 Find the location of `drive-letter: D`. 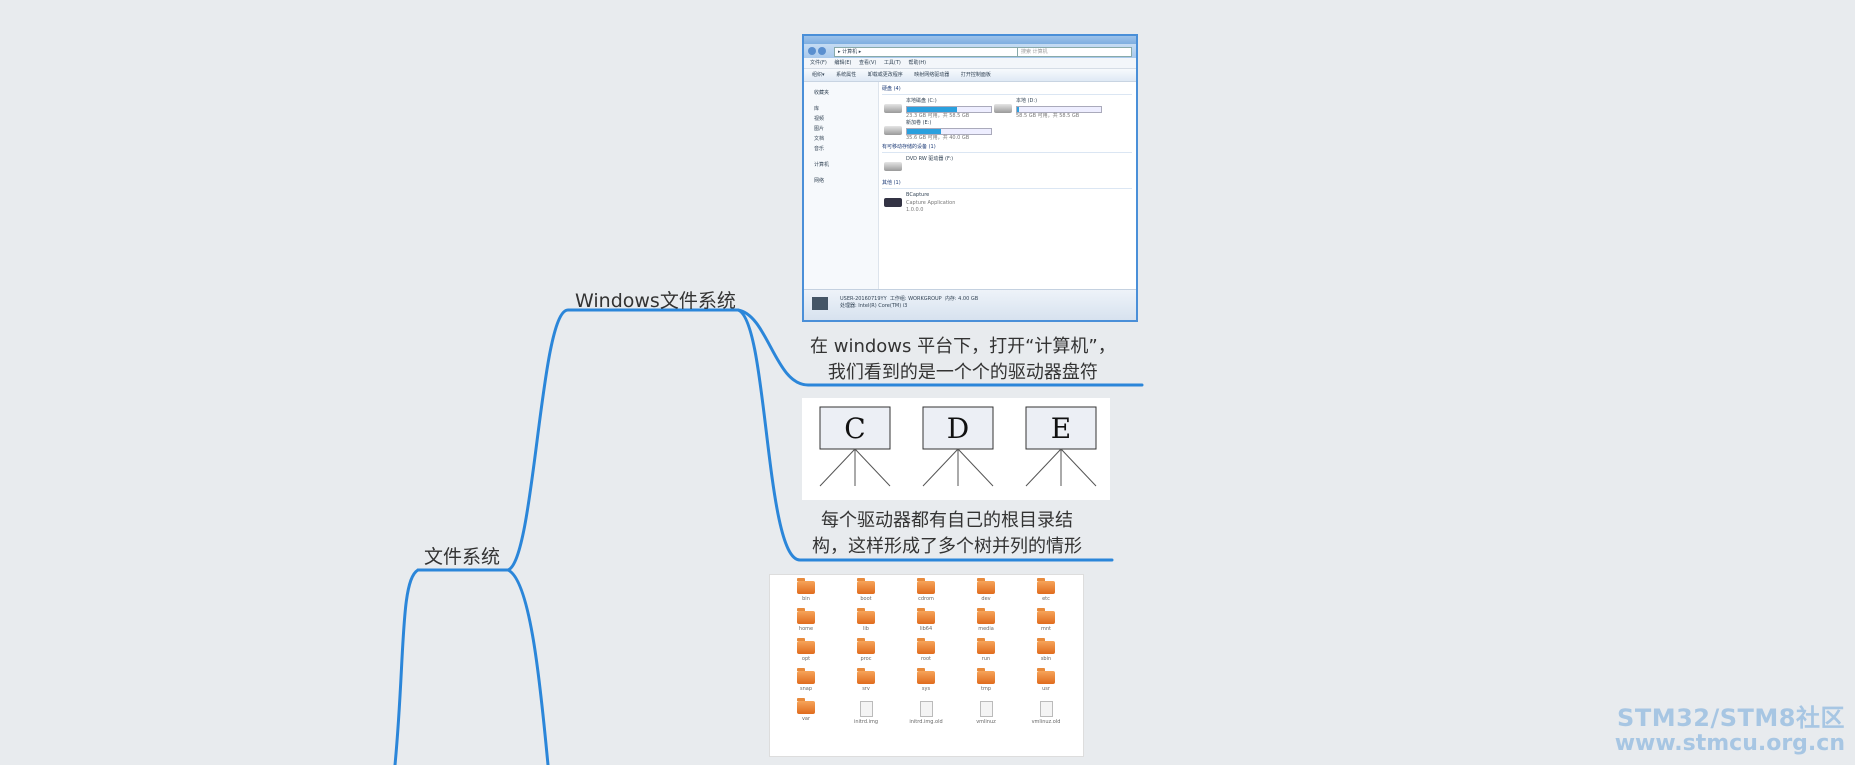

drive-letter: D is located at coordinates (958, 428).